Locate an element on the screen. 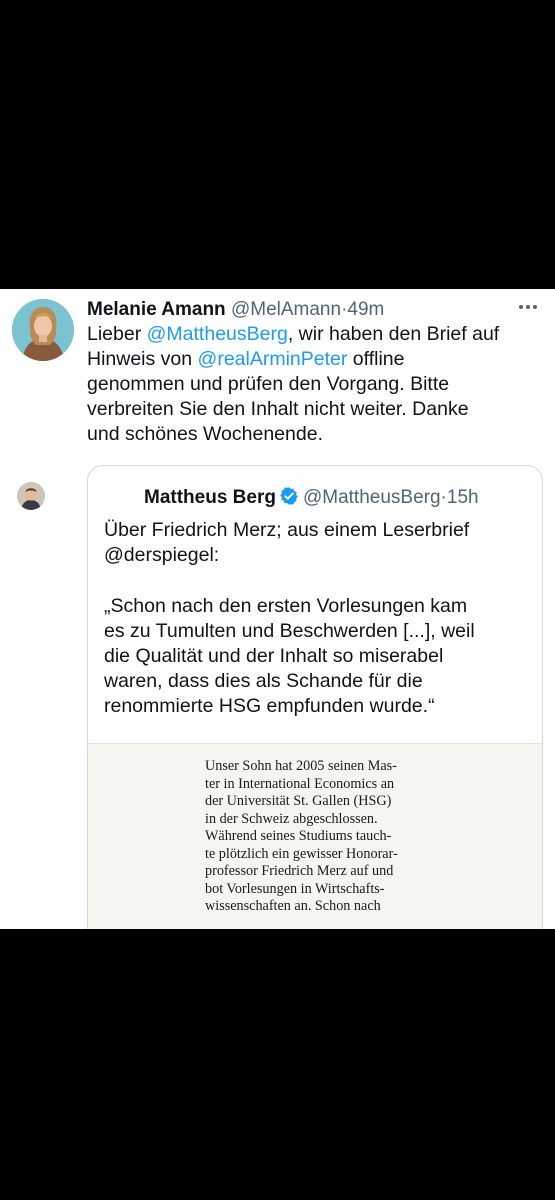 The image size is (555, 1200). author-name: Melanie Amann is located at coordinates (156, 309).